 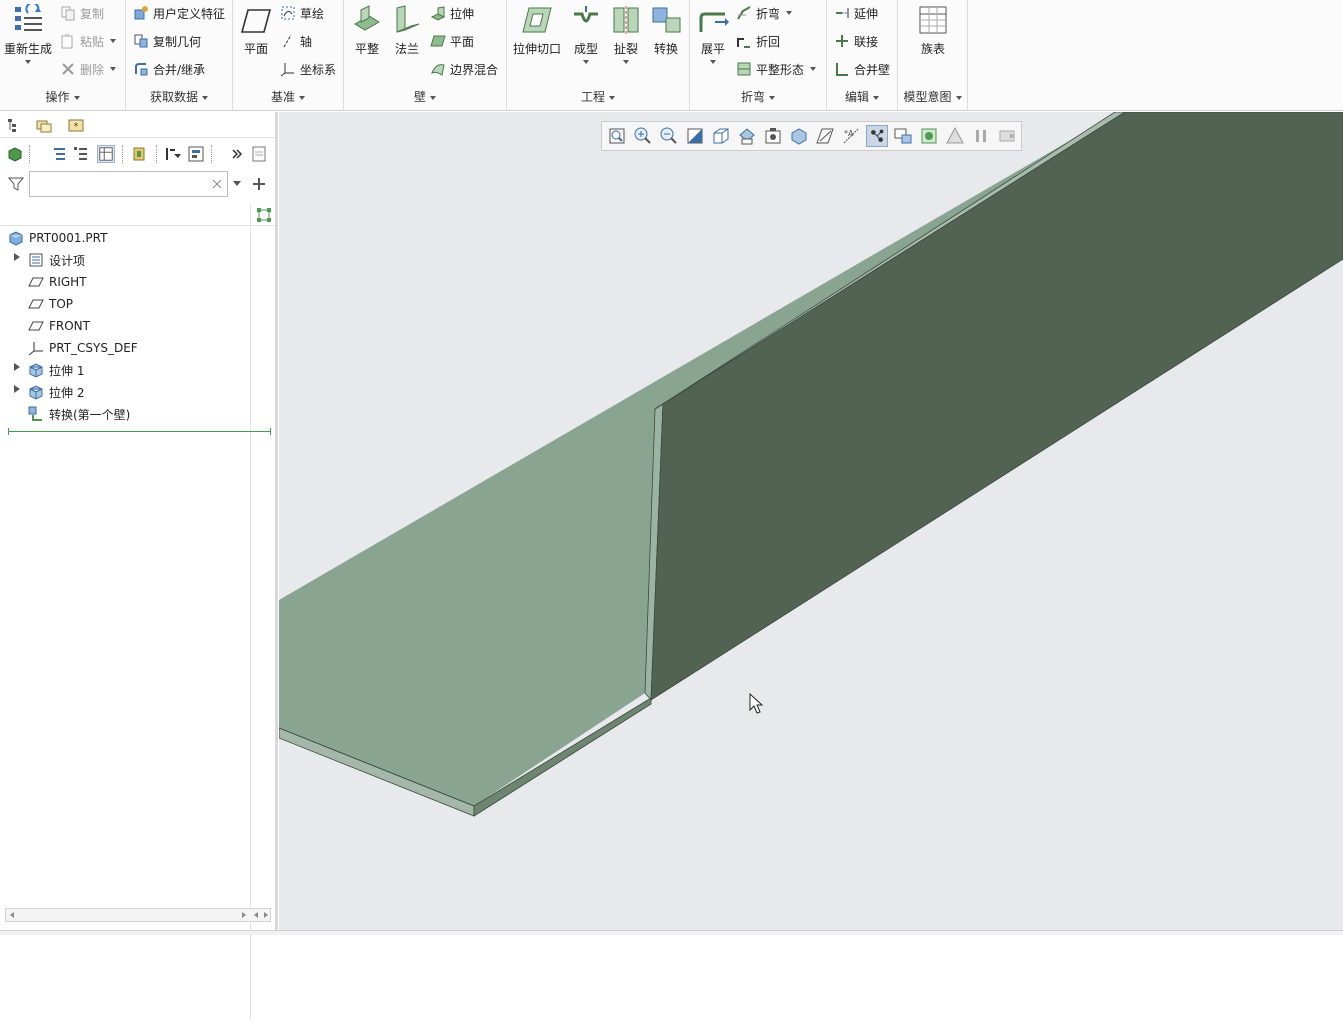 I want to click on copy-button: 复制, so click(x=82, y=13).